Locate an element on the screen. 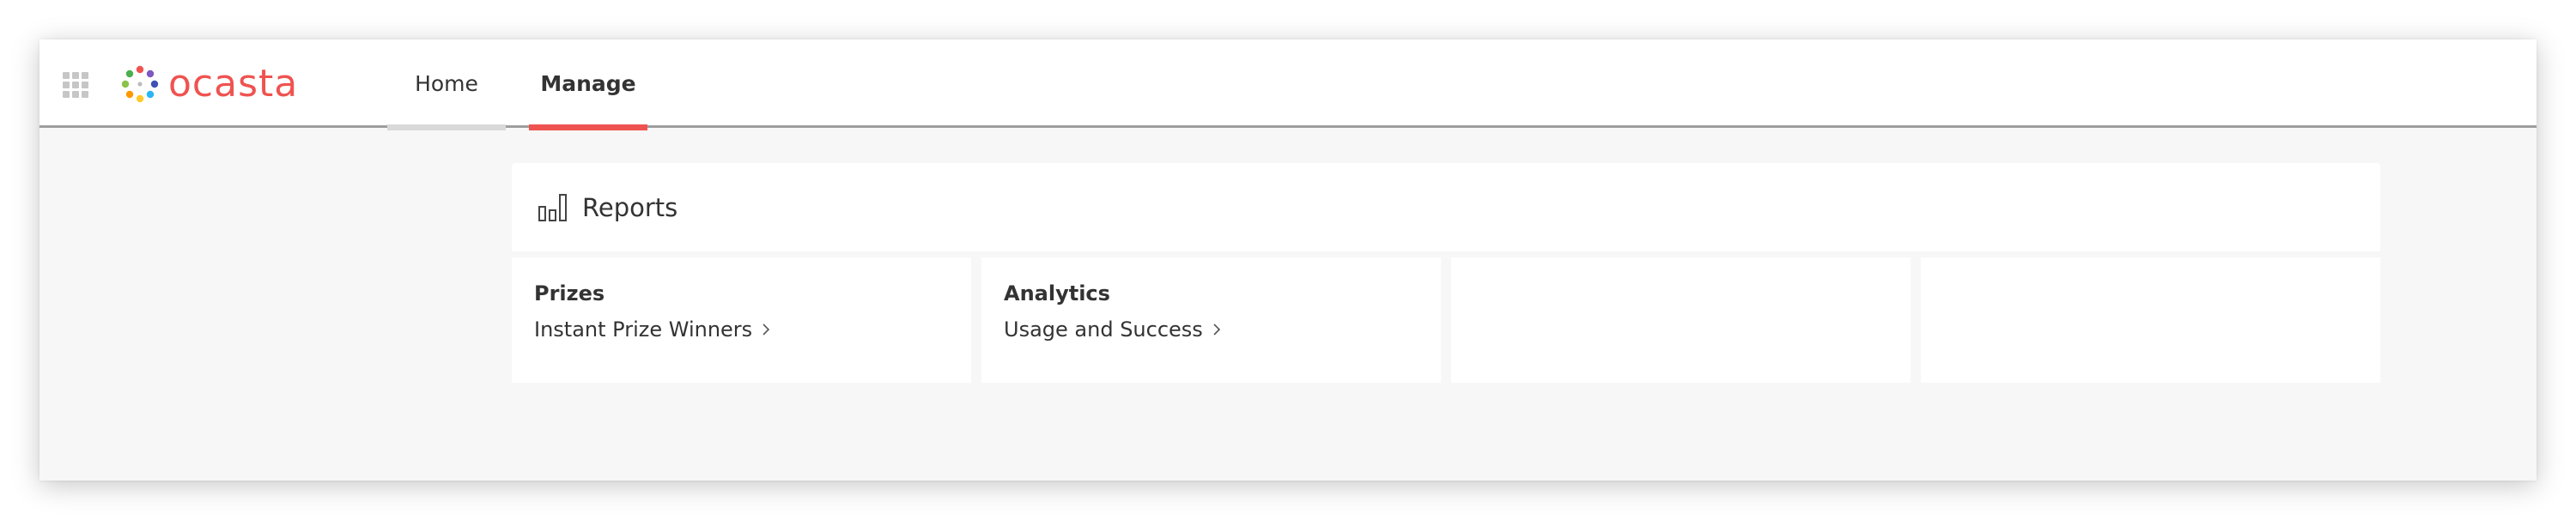  card-title-prizes: Prizes is located at coordinates (569, 293).